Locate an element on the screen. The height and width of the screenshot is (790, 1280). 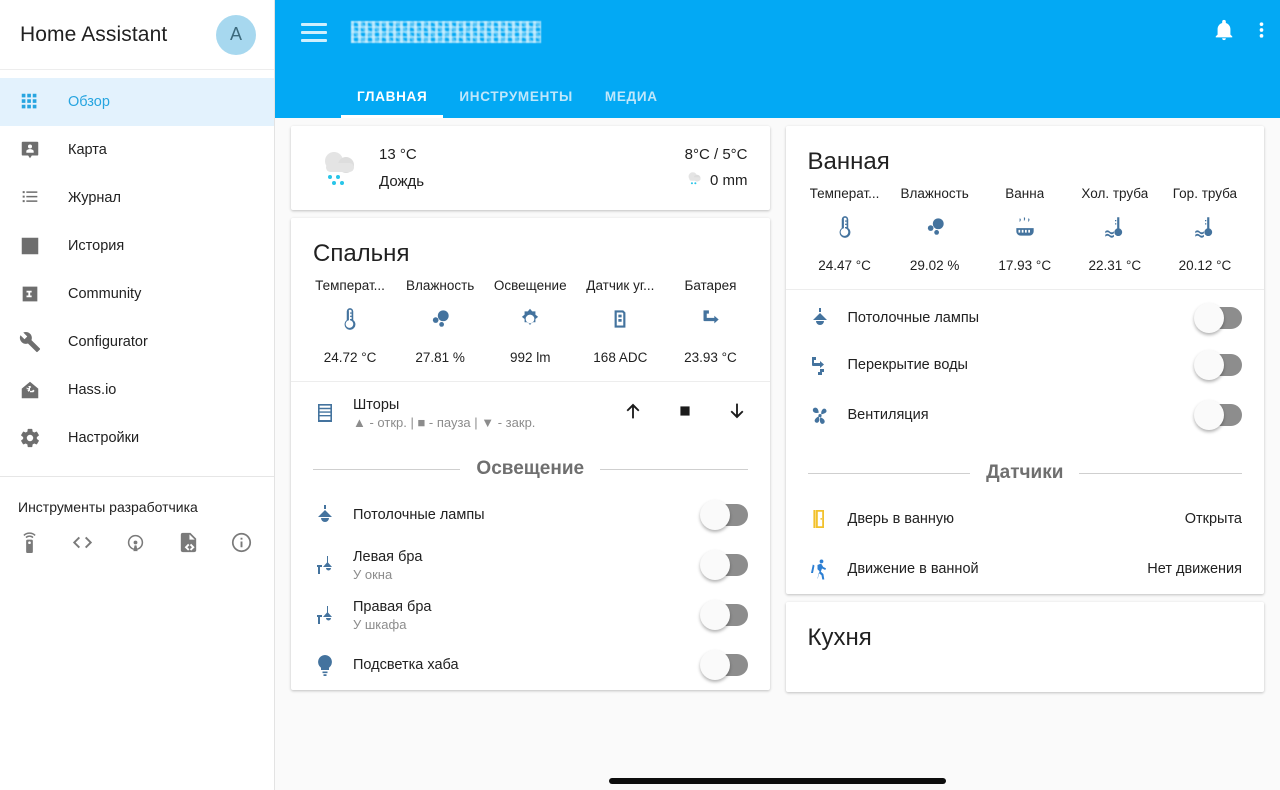
page-title-redacted is located at coordinates (446, 32).